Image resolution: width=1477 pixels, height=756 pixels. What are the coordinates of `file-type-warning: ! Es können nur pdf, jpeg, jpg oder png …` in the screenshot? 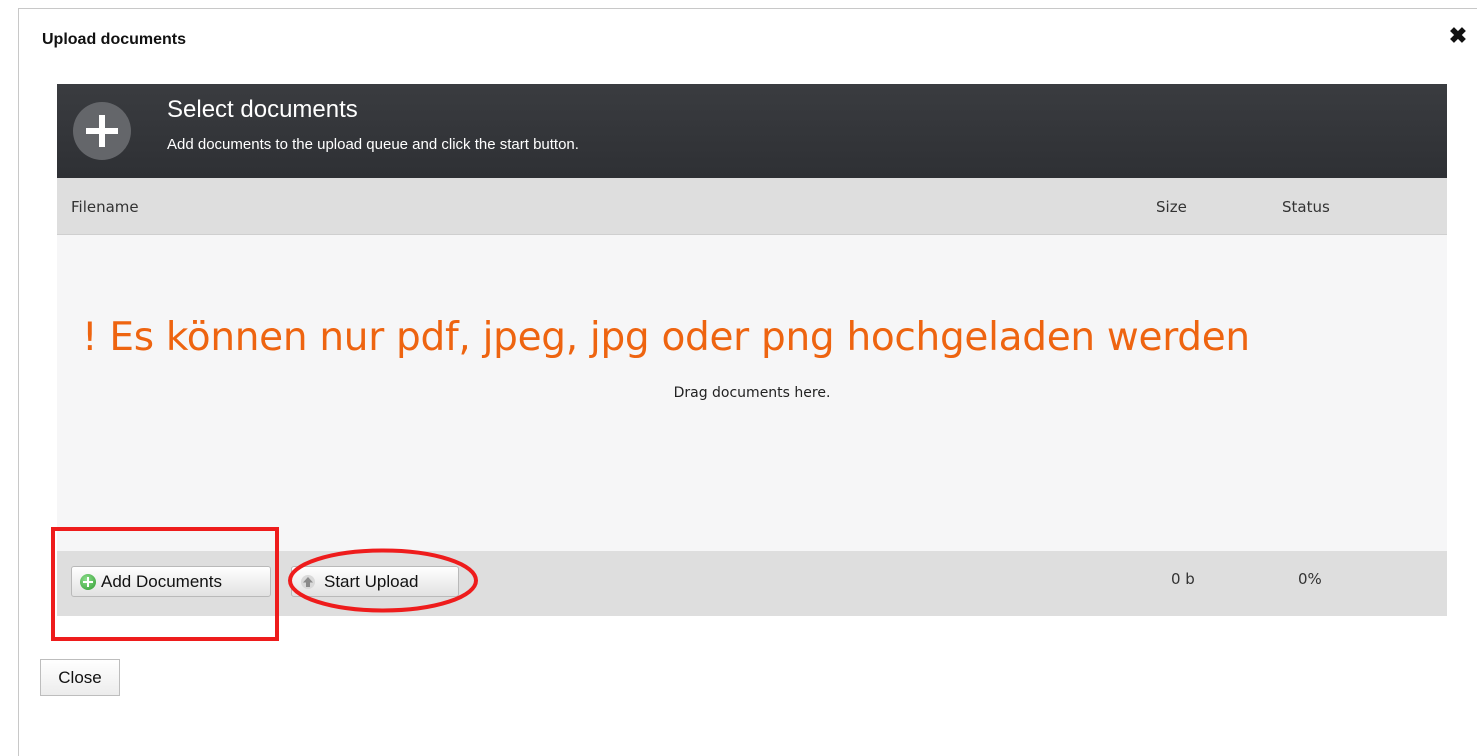 It's located at (666, 337).